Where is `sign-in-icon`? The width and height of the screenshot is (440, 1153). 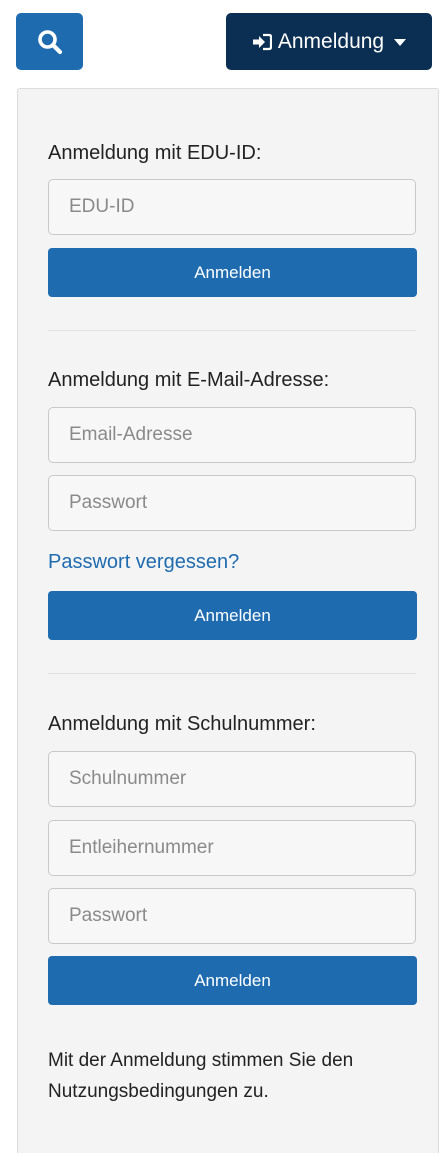 sign-in-icon is located at coordinates (262, 41).